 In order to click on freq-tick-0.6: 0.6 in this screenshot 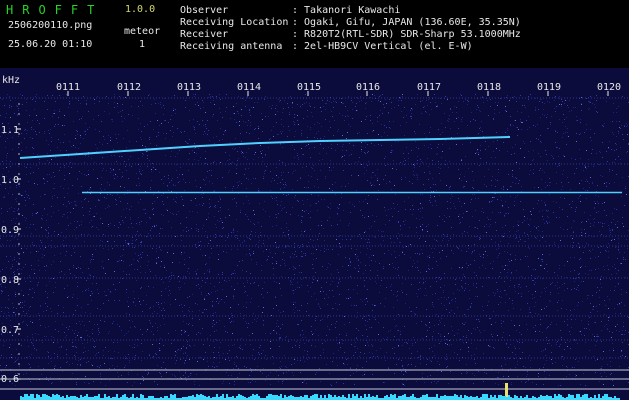, I will do `click(10, 379)`.